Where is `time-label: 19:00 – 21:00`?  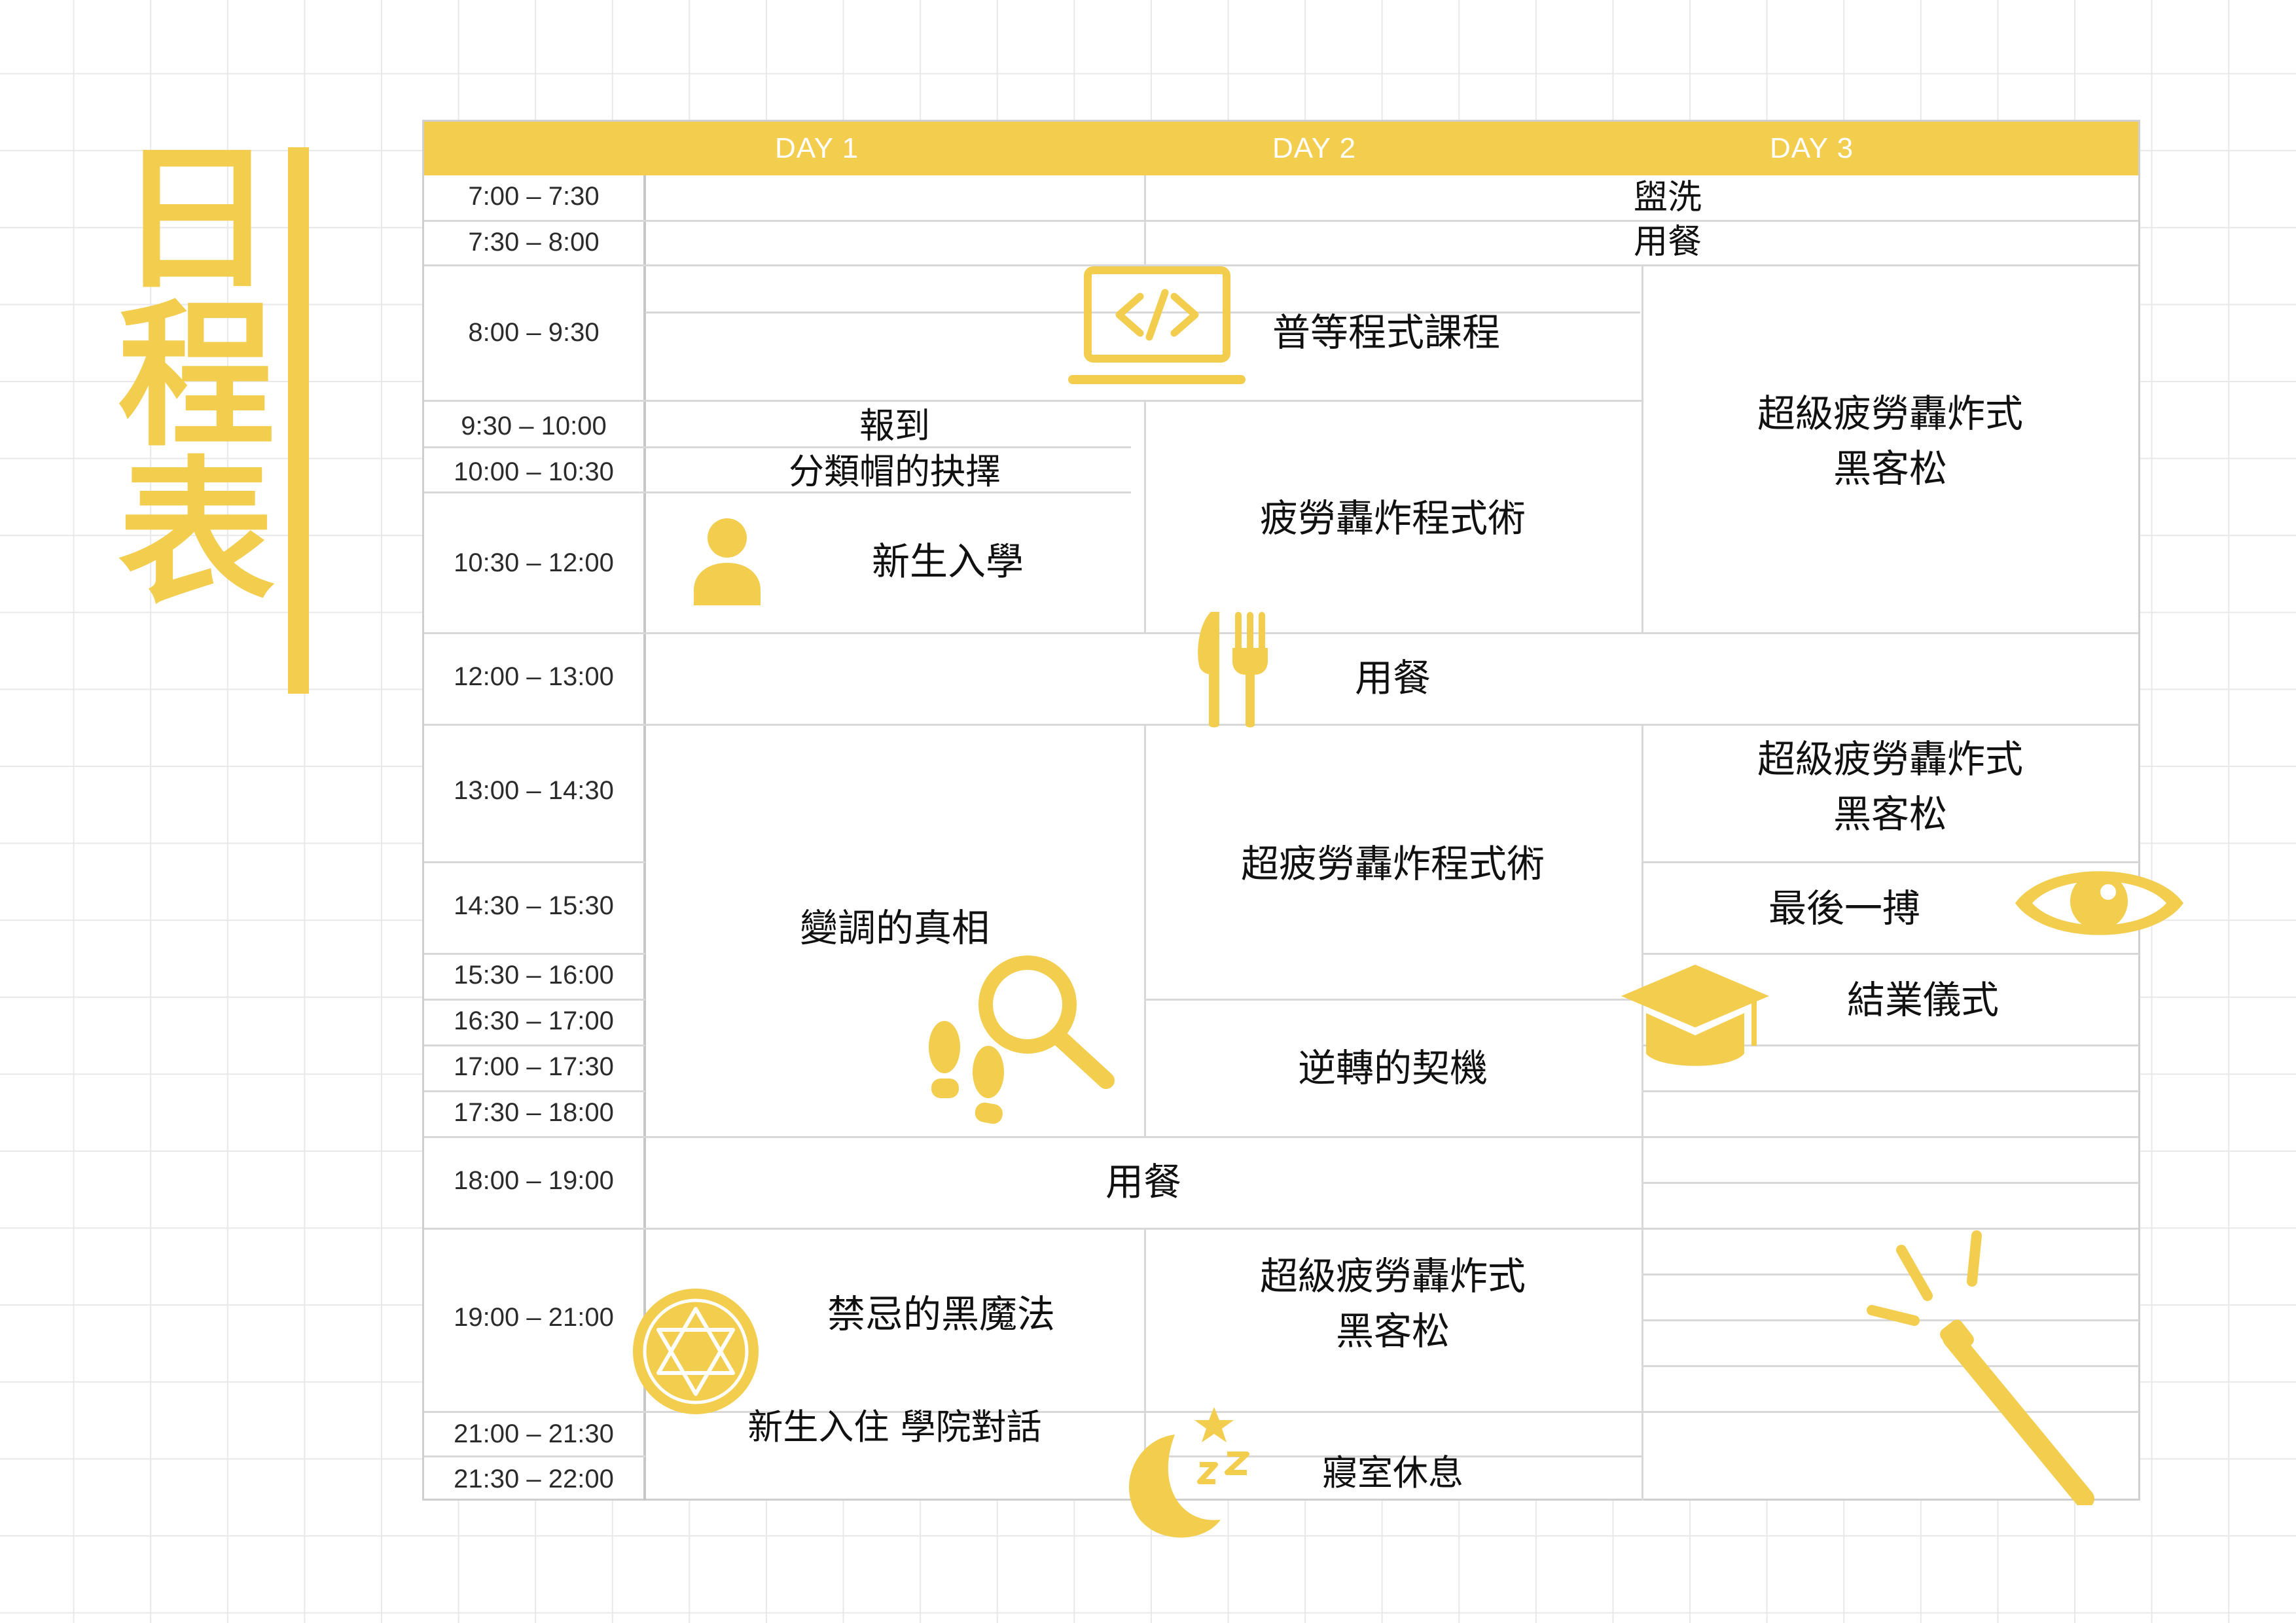
time-label: 19:00 – 21:00 is located at coordinates (534, 1317).